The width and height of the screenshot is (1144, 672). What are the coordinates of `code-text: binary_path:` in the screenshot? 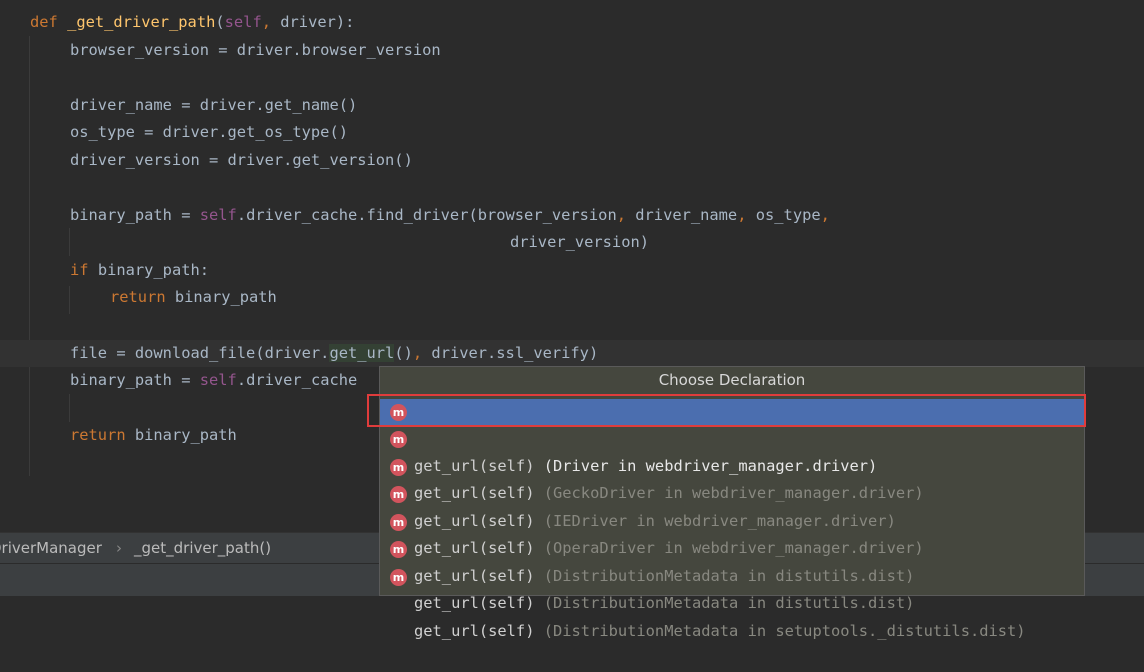 It's located at (149, 270).